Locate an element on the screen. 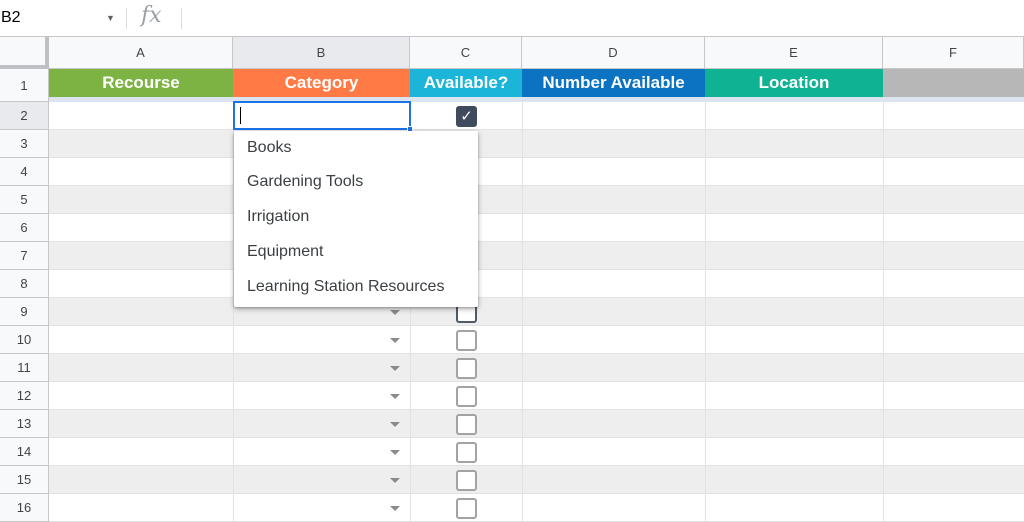 This screenshot has width=1024, height=522. check-icon: ✓ is located at coordinates (466, 116).